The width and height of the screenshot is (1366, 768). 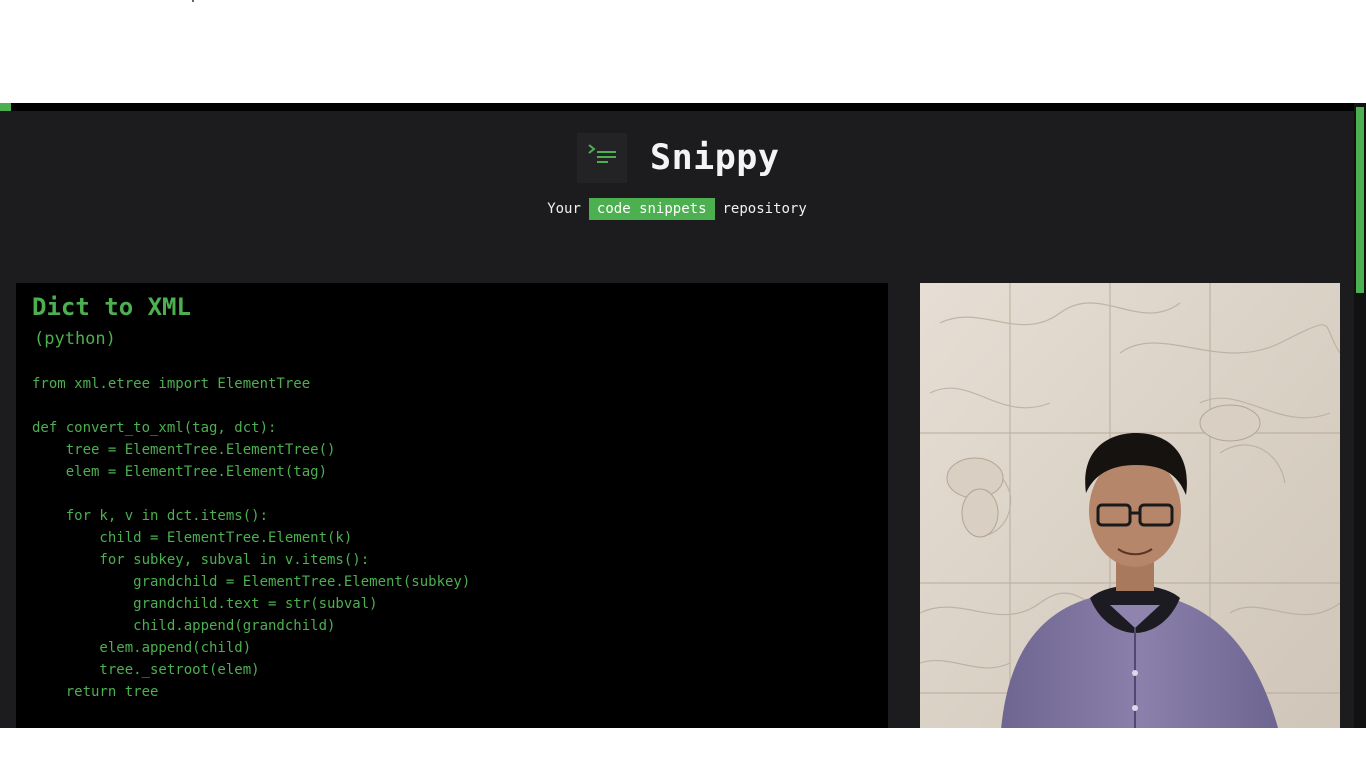 I want to click on snippet-language: (python), so click(x=75, y=339).